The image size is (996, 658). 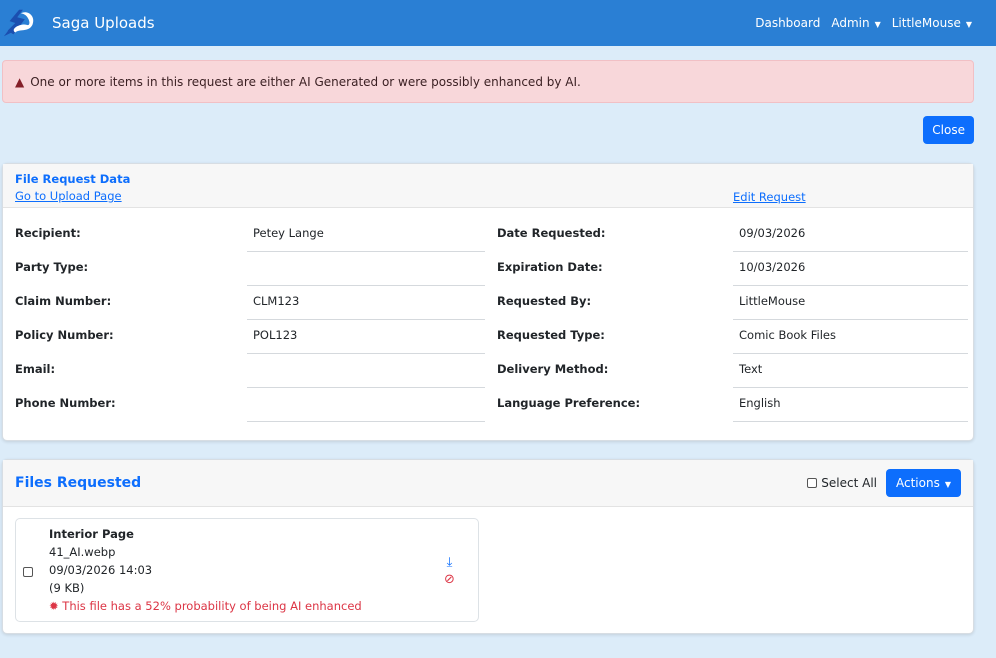 I want to click on field-claim-number: Claim Number: CLM123, so click(x=250, y=307).